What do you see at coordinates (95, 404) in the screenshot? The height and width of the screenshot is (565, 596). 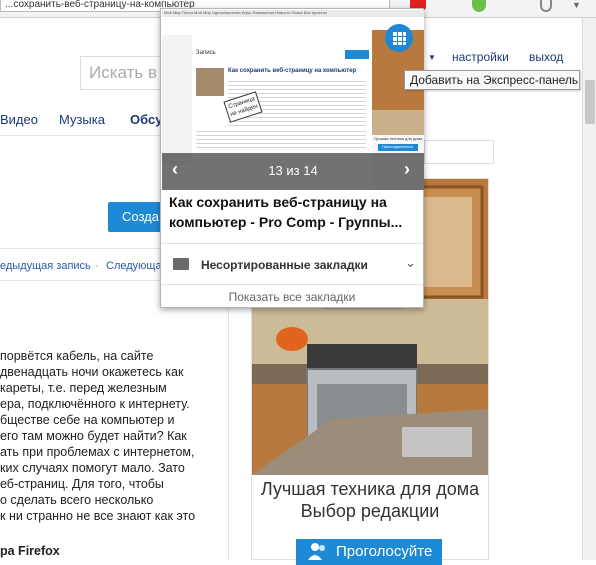 I see `article-line: ера, подключённого к интернету.` at bounding box center [95, 404].